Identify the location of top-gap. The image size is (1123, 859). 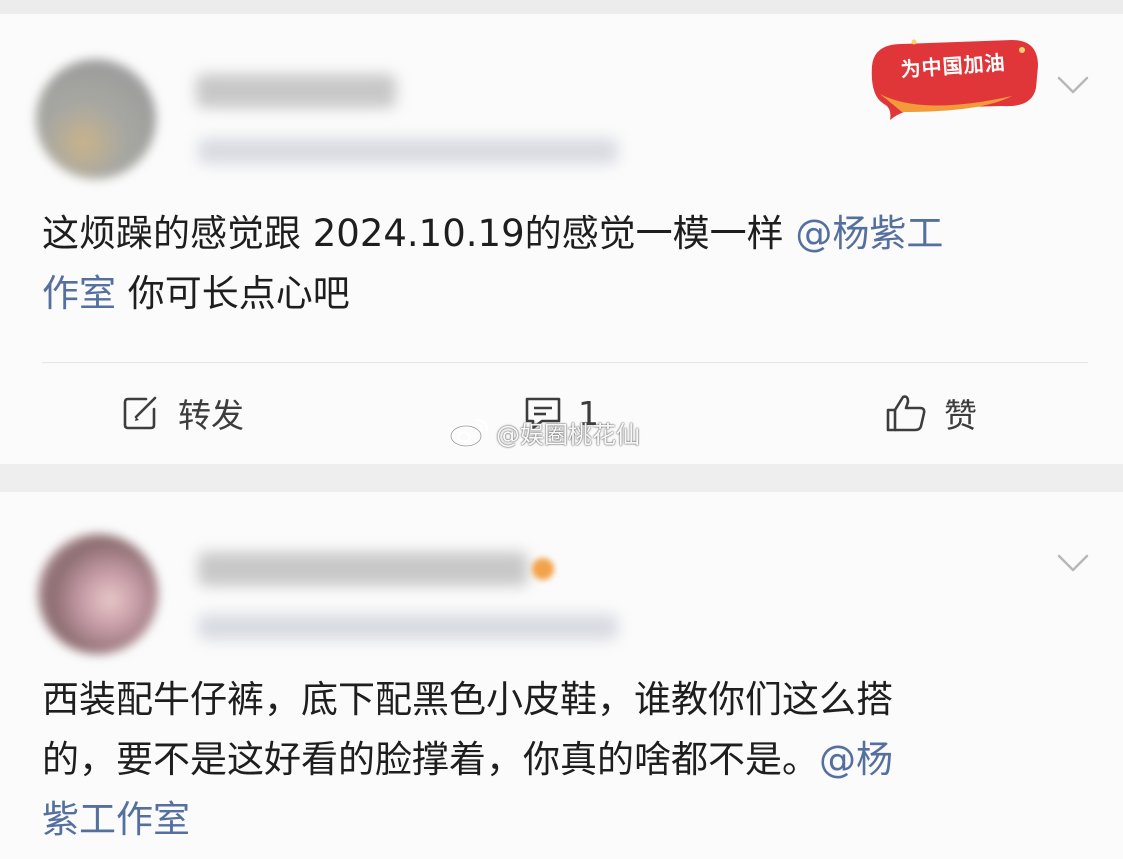
(561, 7).